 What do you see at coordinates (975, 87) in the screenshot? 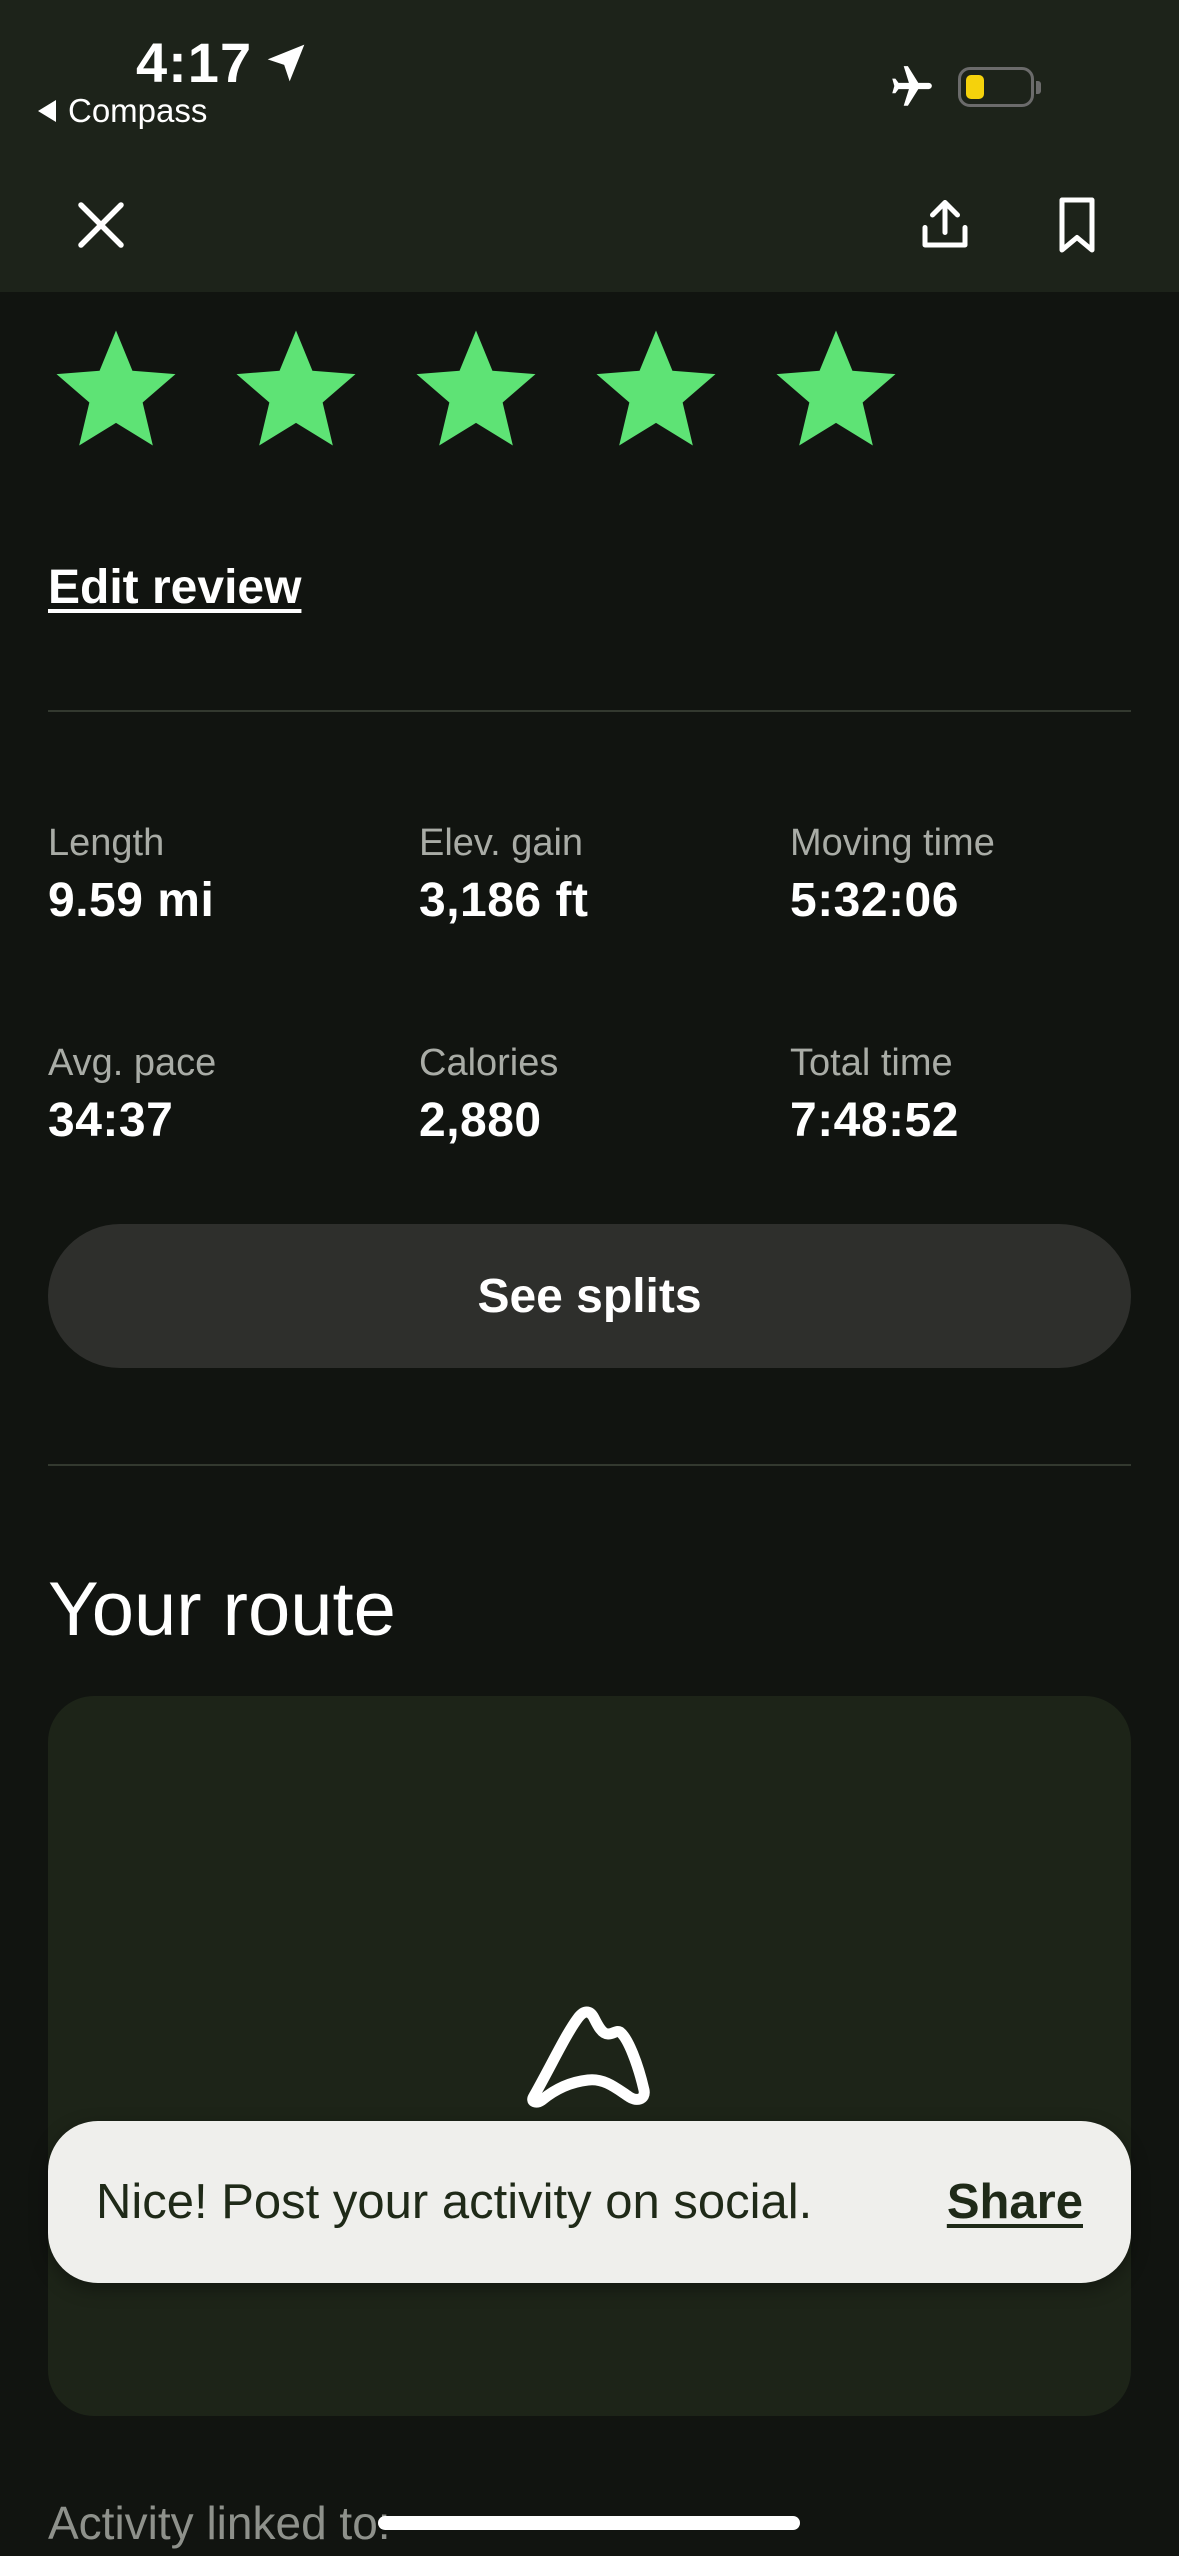
I see `battery-level` at bounding box center [975, 87].